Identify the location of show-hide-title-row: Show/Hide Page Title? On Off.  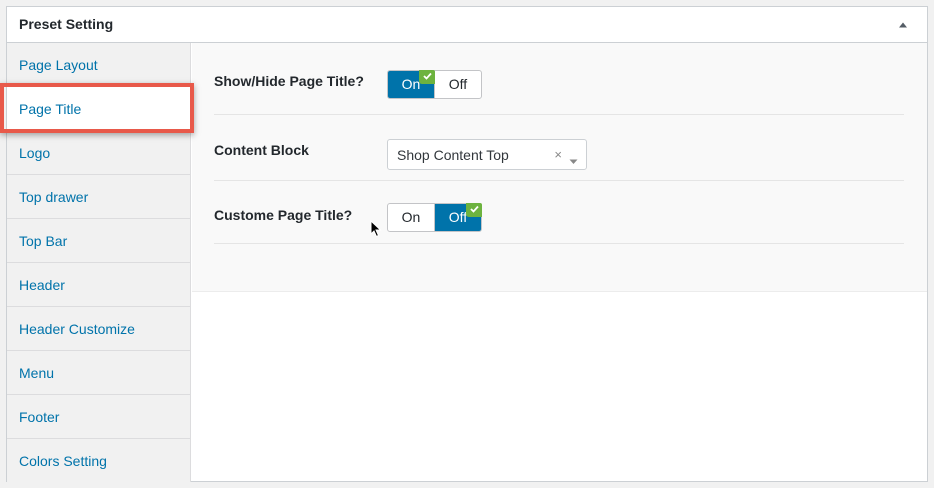
(559, 79).